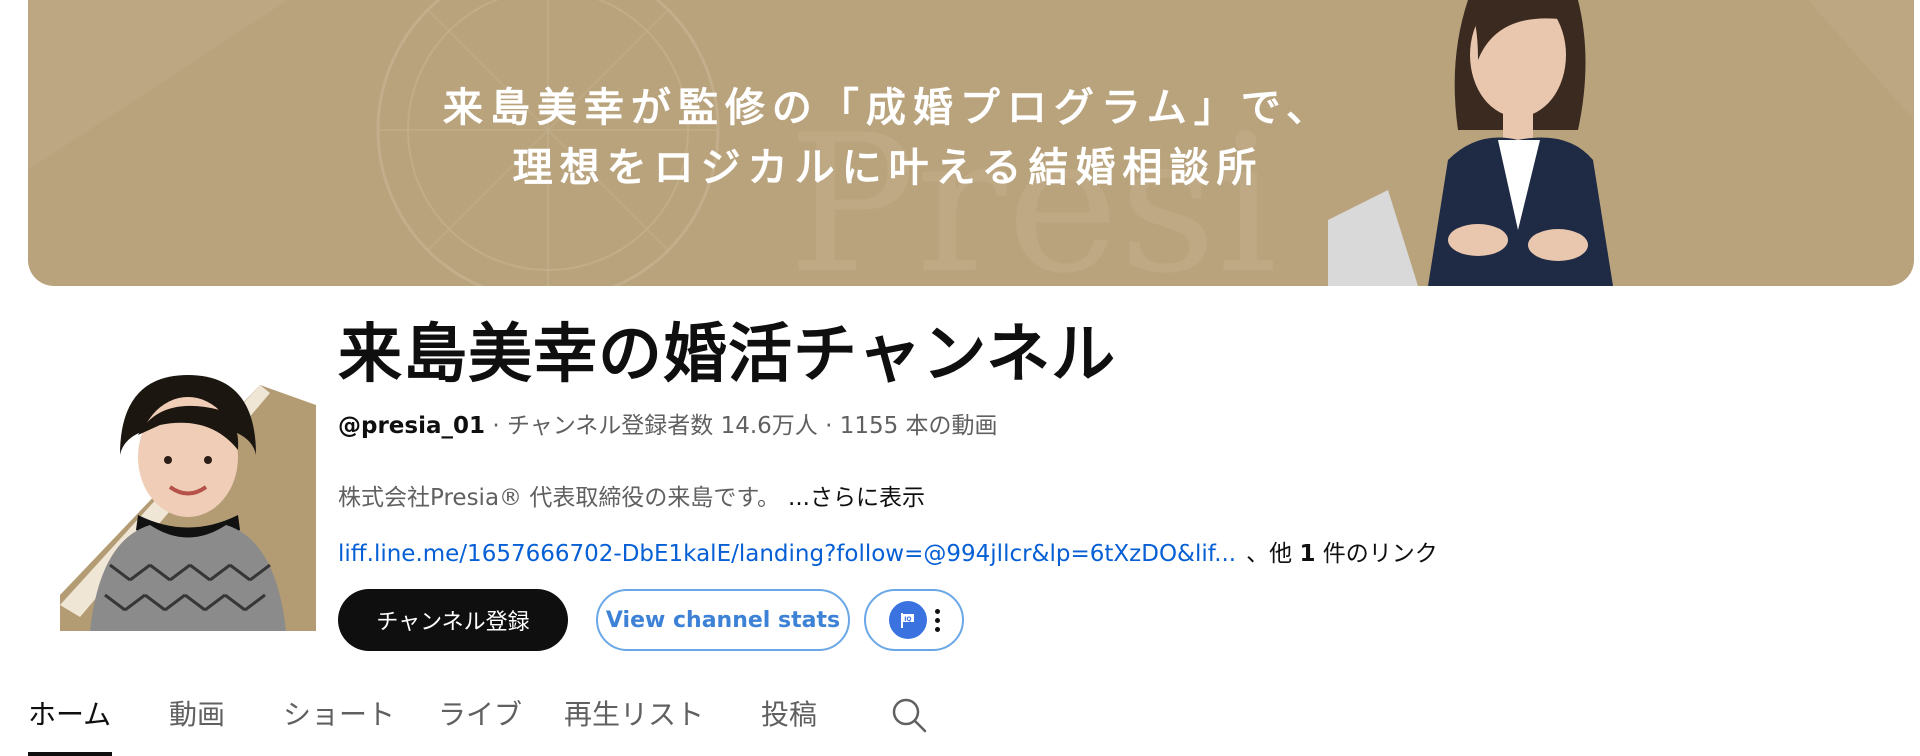  I want to click on other-links-count: 1, so click(1307, 554).